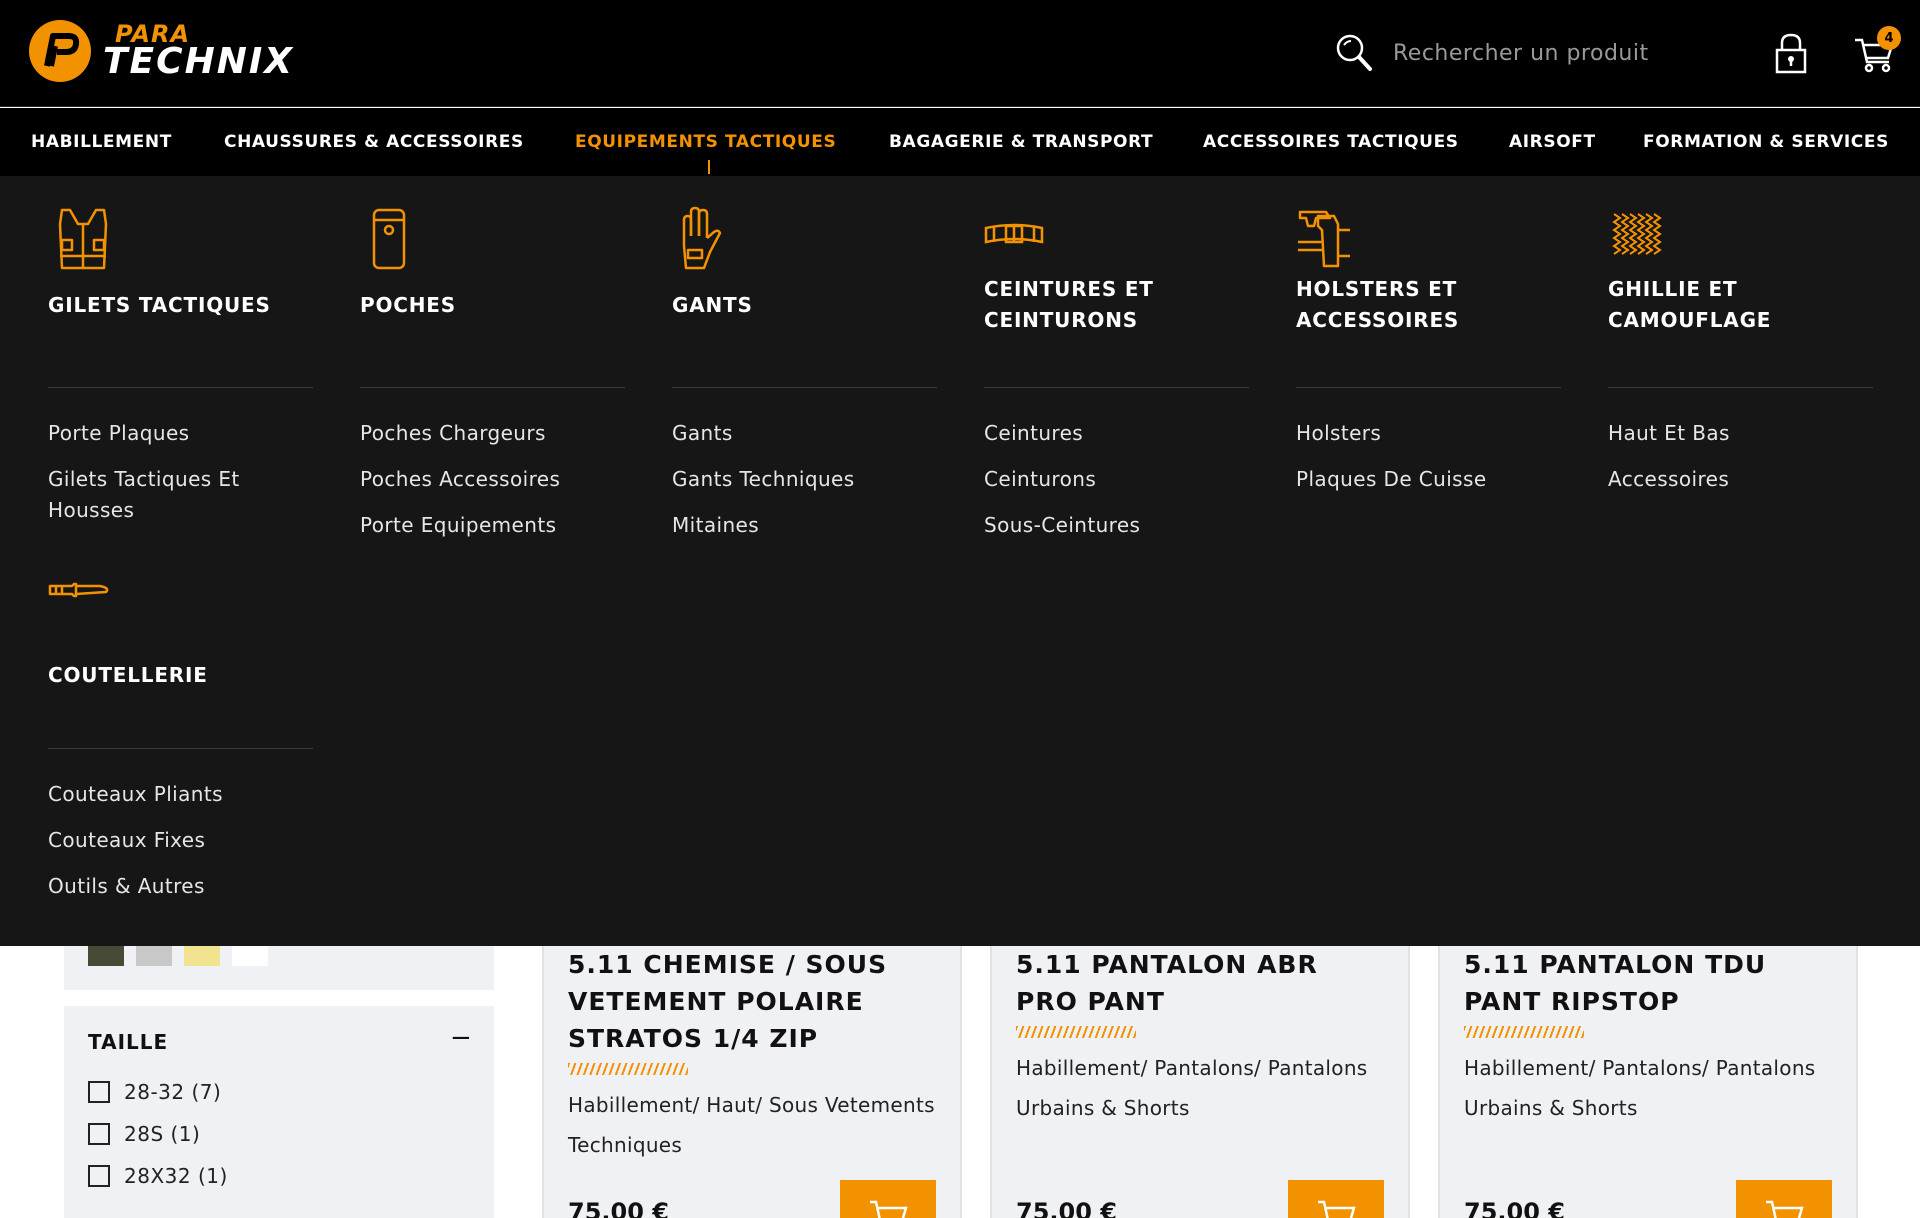 This screenshot has height=1218, width=1920. I want to click on holster-icon, so click(1324, 239).